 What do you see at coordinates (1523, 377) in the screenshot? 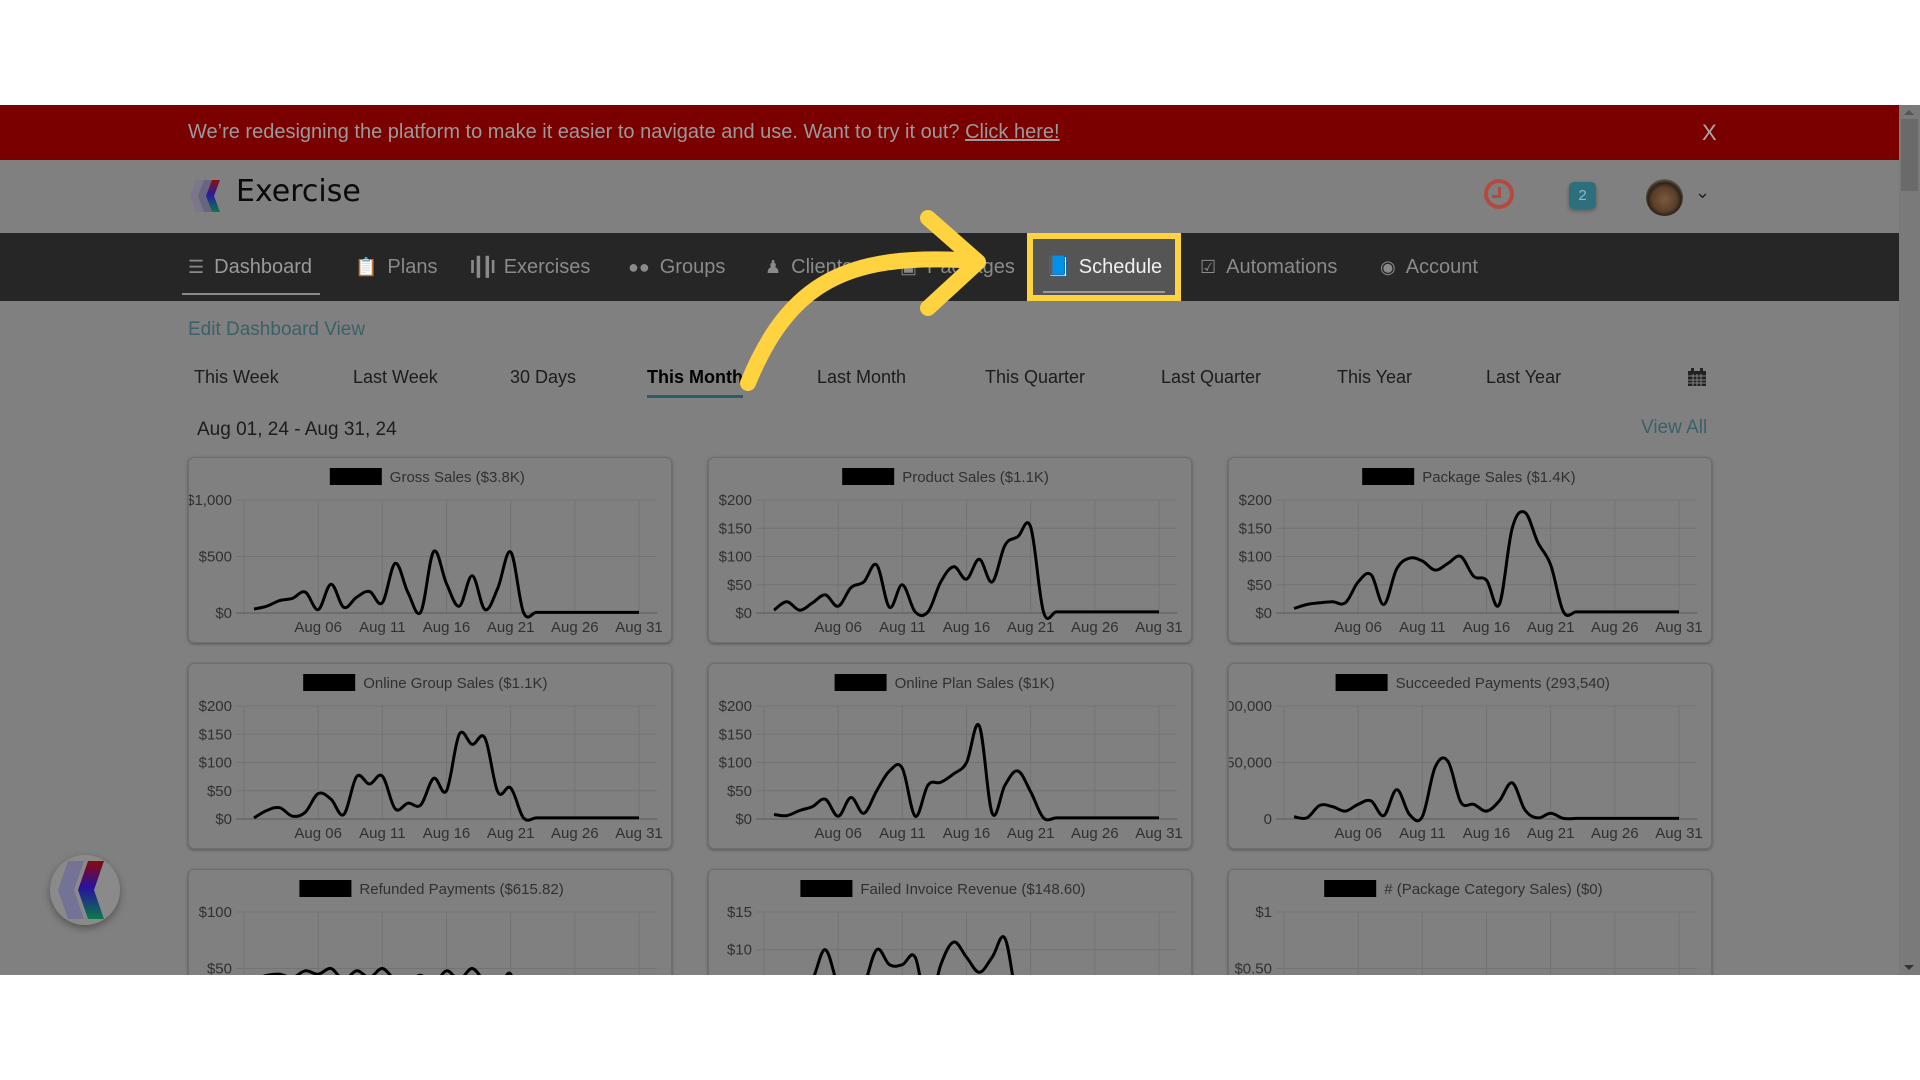
I see `range-last-year: Last Year` at bounding box center [1523, 377].